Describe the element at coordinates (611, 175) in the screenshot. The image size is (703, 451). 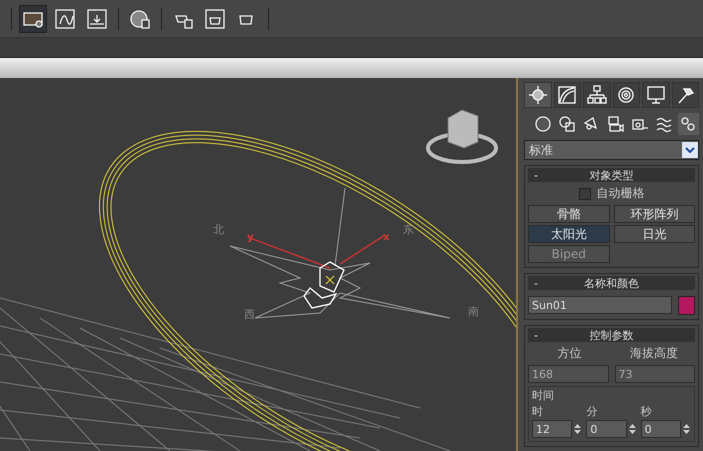
I see `rollout-header: - 对象类型` at that location.